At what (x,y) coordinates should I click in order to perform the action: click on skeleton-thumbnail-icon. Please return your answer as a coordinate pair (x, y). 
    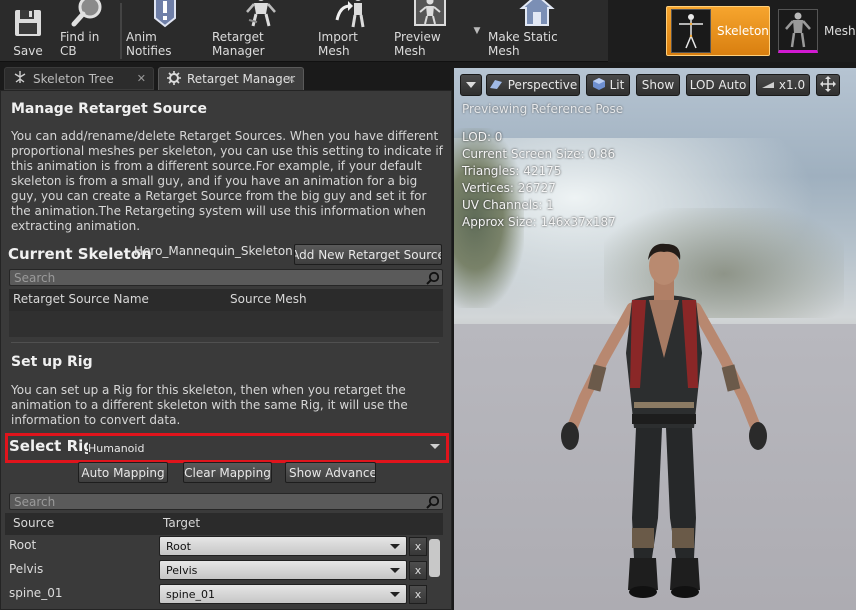
    Looking at the image, I should click on (691, 31).